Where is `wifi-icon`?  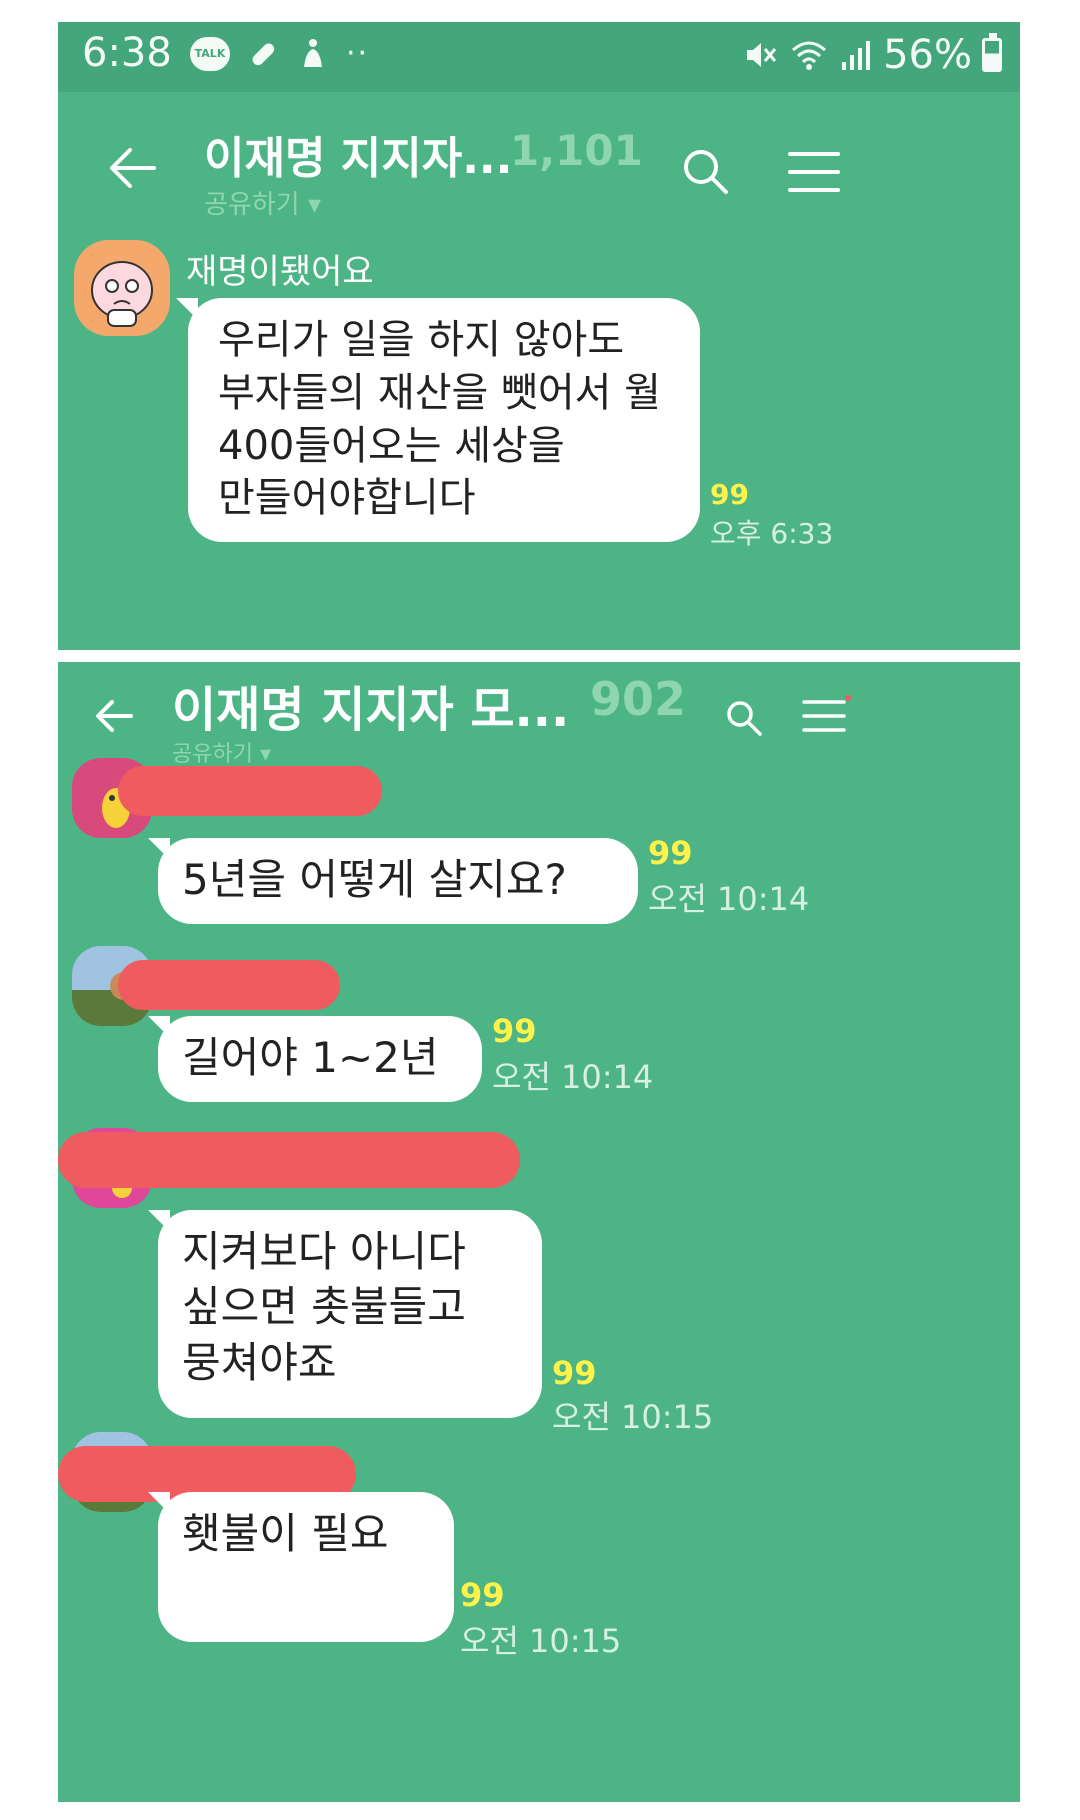
wifi-icon is located at coordinates (809, 55).